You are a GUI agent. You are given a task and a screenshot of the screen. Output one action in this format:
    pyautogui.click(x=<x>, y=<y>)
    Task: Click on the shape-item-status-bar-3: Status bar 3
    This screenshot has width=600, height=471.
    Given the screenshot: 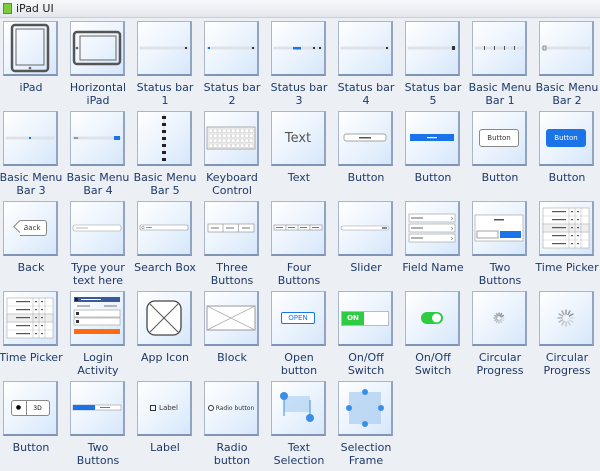 What is the action you would take?
    pyautogui.click(x=304, y=66)
    